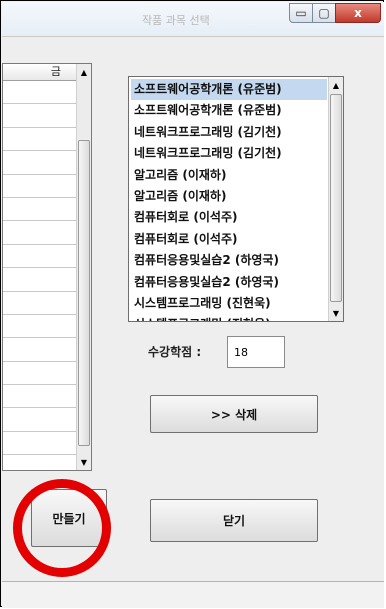  I want to click on status-bar, so click(193, 594).